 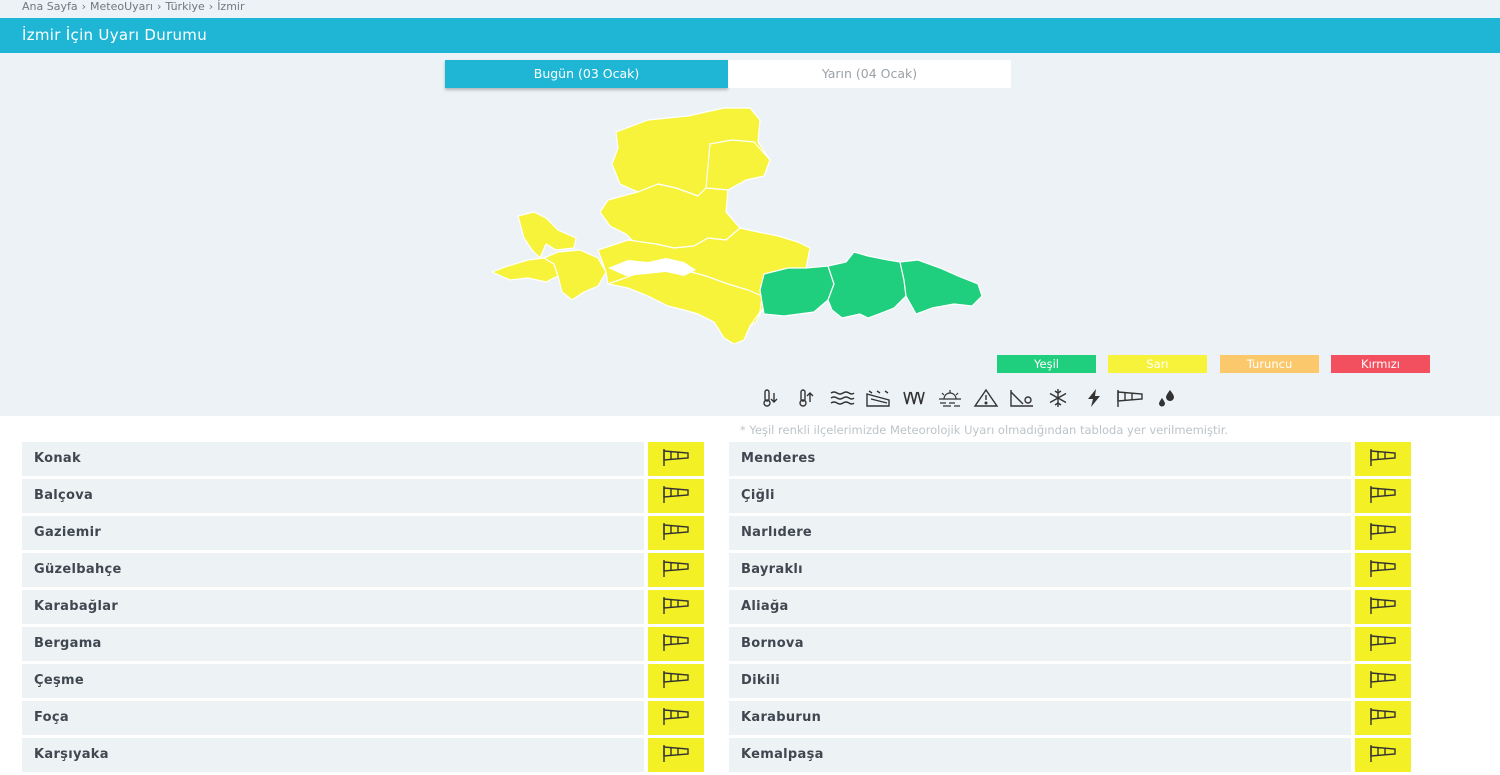 What do you see at coordinates (986, 398) in the screenshot?
I see `hazard-icon` at bounding box center [986, 398].